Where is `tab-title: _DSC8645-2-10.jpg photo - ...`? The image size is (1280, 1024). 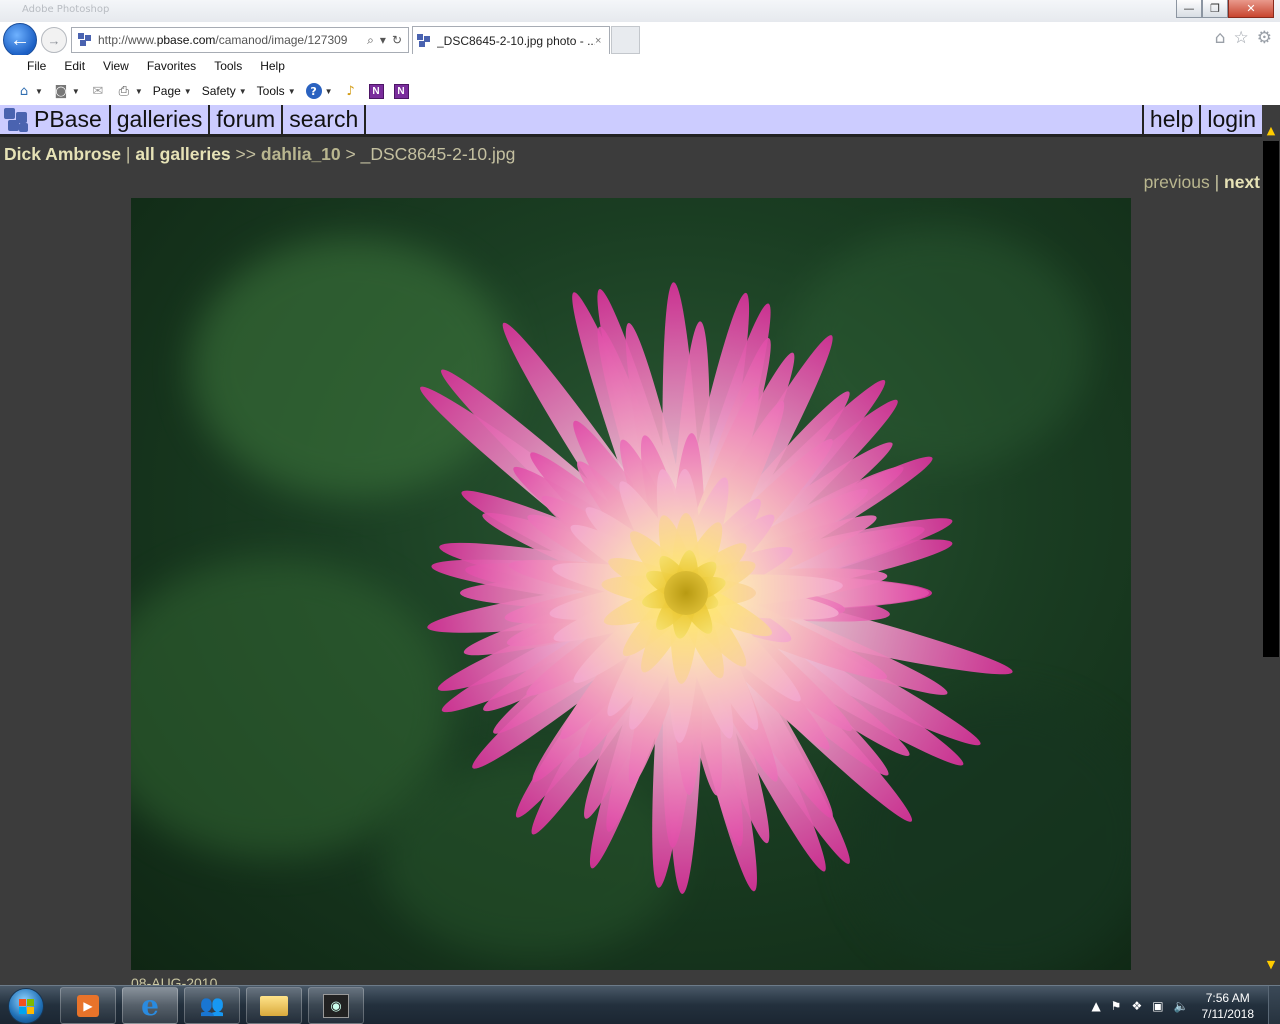 tab-title: _DSC8645-2-10.jpg photo - ... is located at coordinates (516, 40).